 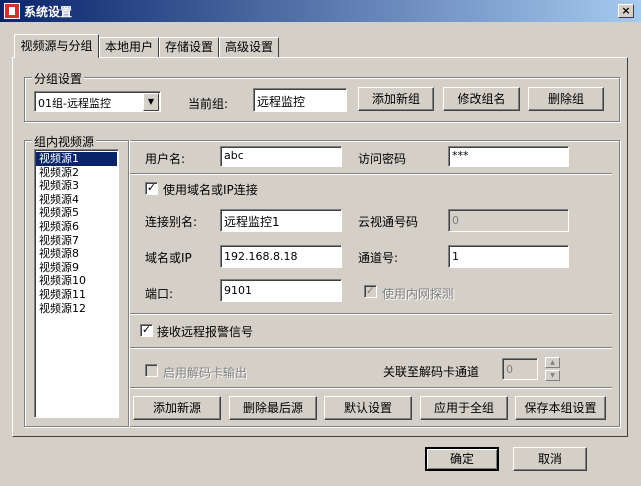 What do you see at coordinates (462, 459) in the screenshot?
I see `ok-button: 确定` at bounding box center [462, 459].